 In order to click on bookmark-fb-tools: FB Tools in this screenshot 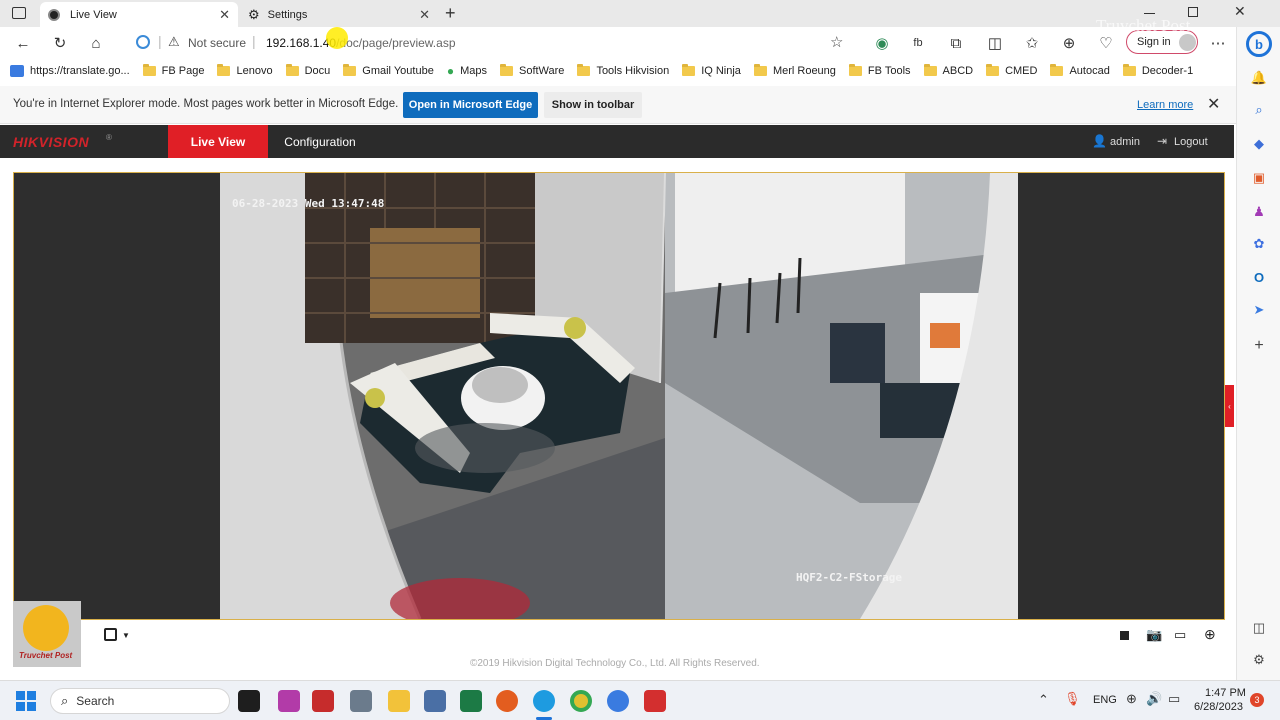, I will do `click(879, 70)`.